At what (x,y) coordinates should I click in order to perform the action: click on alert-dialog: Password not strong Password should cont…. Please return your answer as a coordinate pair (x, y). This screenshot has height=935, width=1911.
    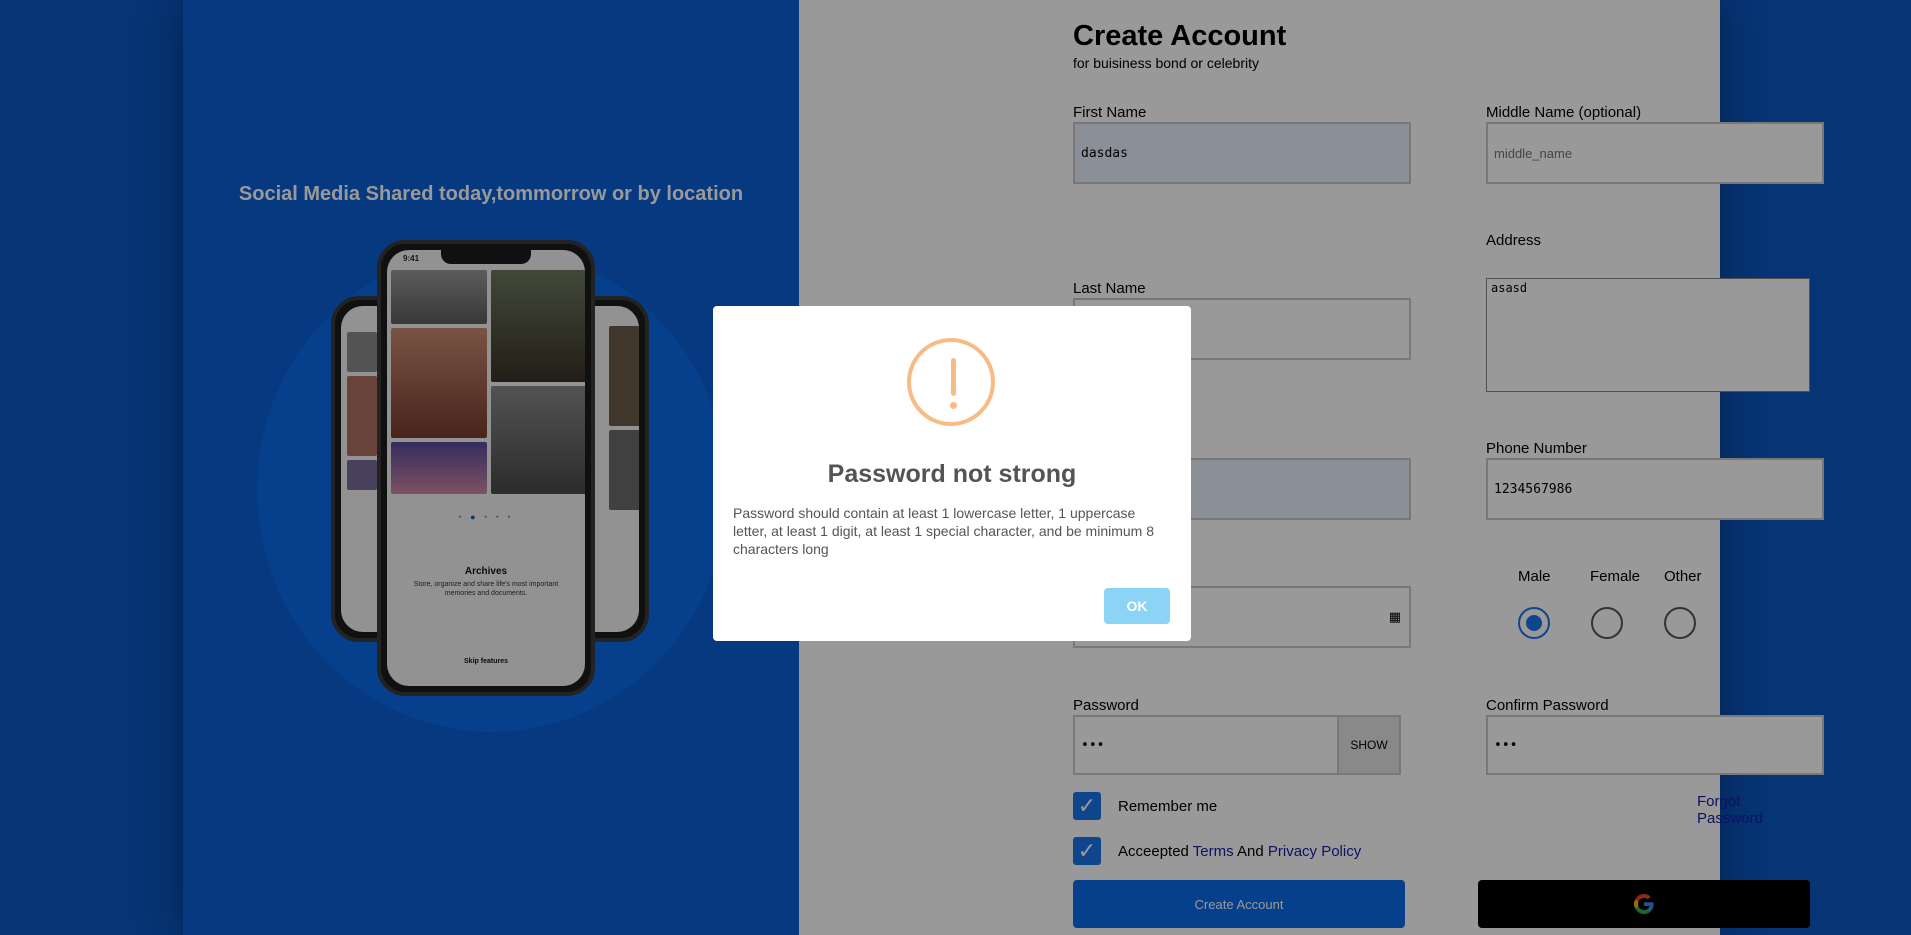
    Looking at the image, I should click on (952, 473).